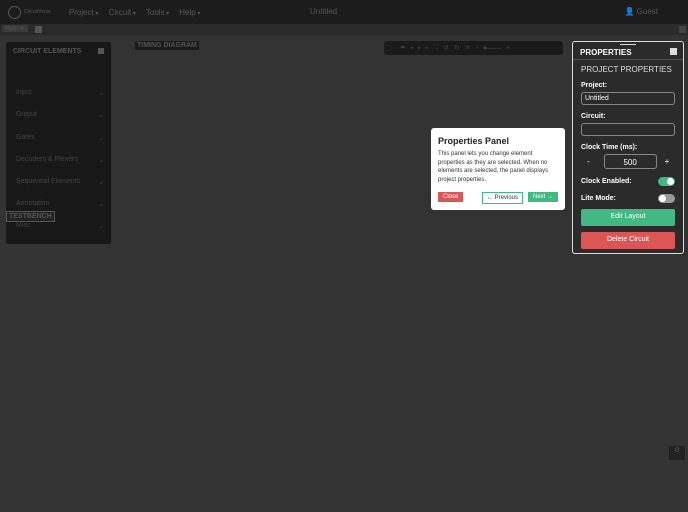 The width and height of the screenshot is (688, 512). Describe the element at coordinates (477, 48) in the screenshot. I see `zoom-out-icon: -` at that location.